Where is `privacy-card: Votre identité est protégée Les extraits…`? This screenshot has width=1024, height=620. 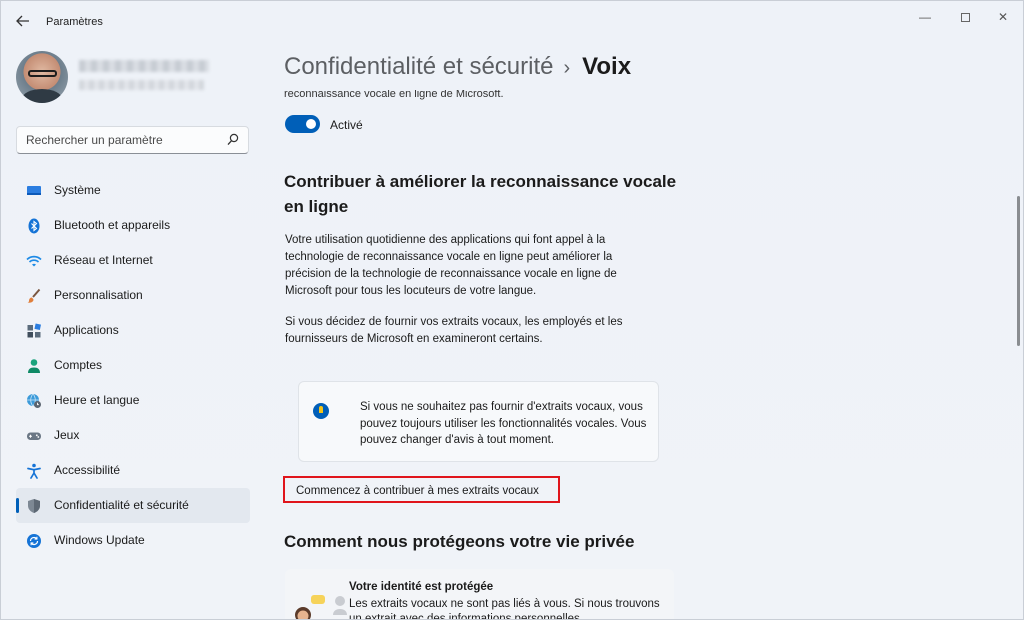
privacy-card: Votre identité est protégée Les extraits… is located at coordinates (479, 594).